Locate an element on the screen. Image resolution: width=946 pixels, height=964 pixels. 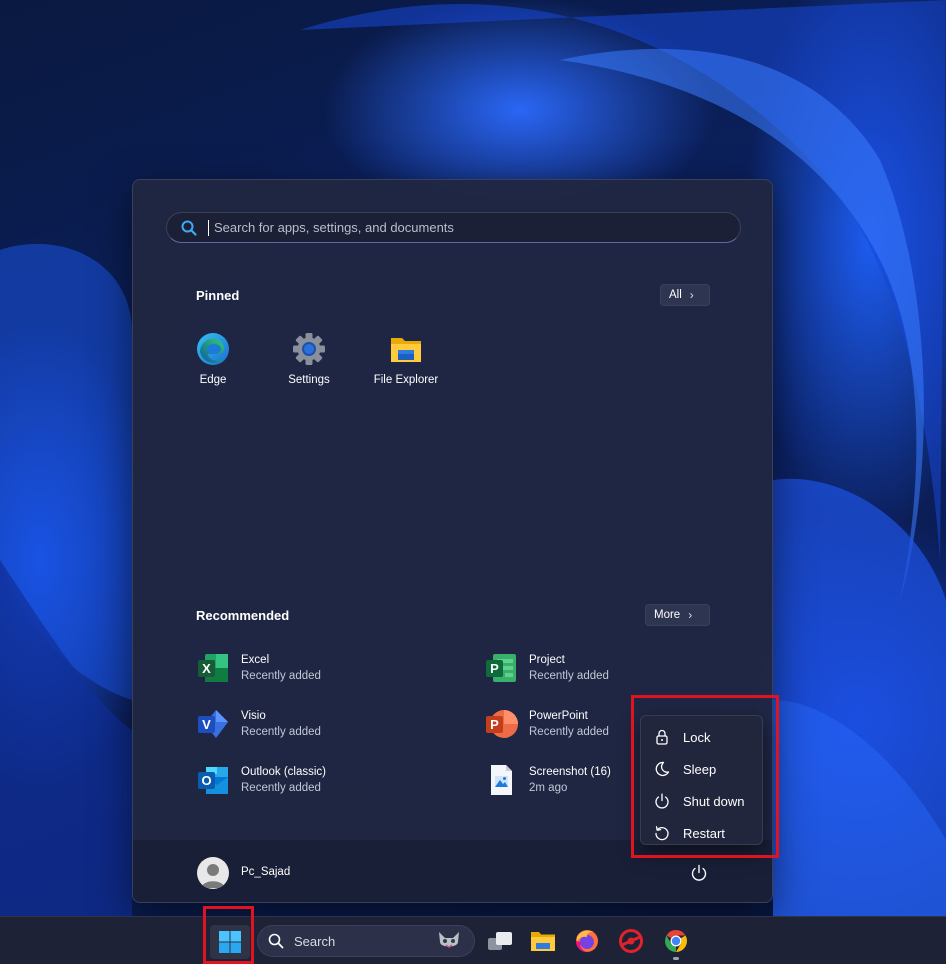
recommended-item-visio: V Visio Recently added is located at coordinates (258, 724).